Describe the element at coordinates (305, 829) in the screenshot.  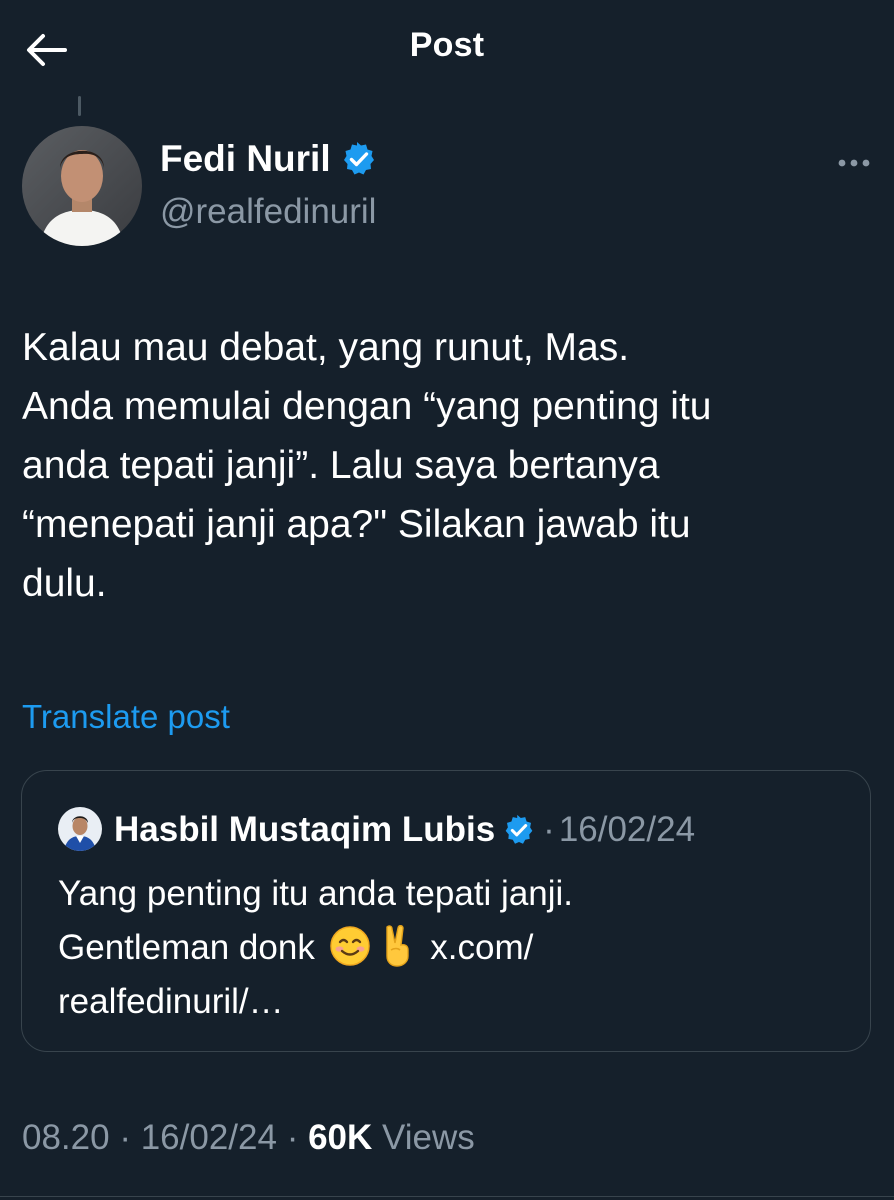
I see `quote-author-name: Hasbil Mustaqim Lubis` at that location.